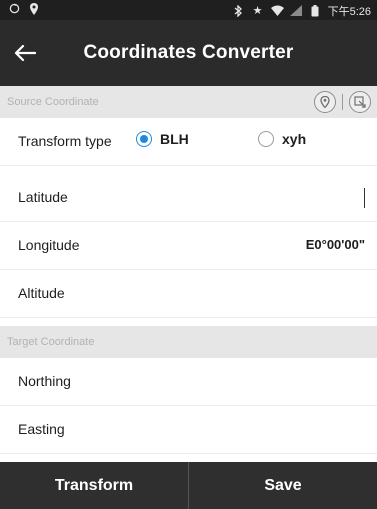  Describe the element at coordinates (188, 382) in the screenshot. I see `northing-field: Northing` at that location.